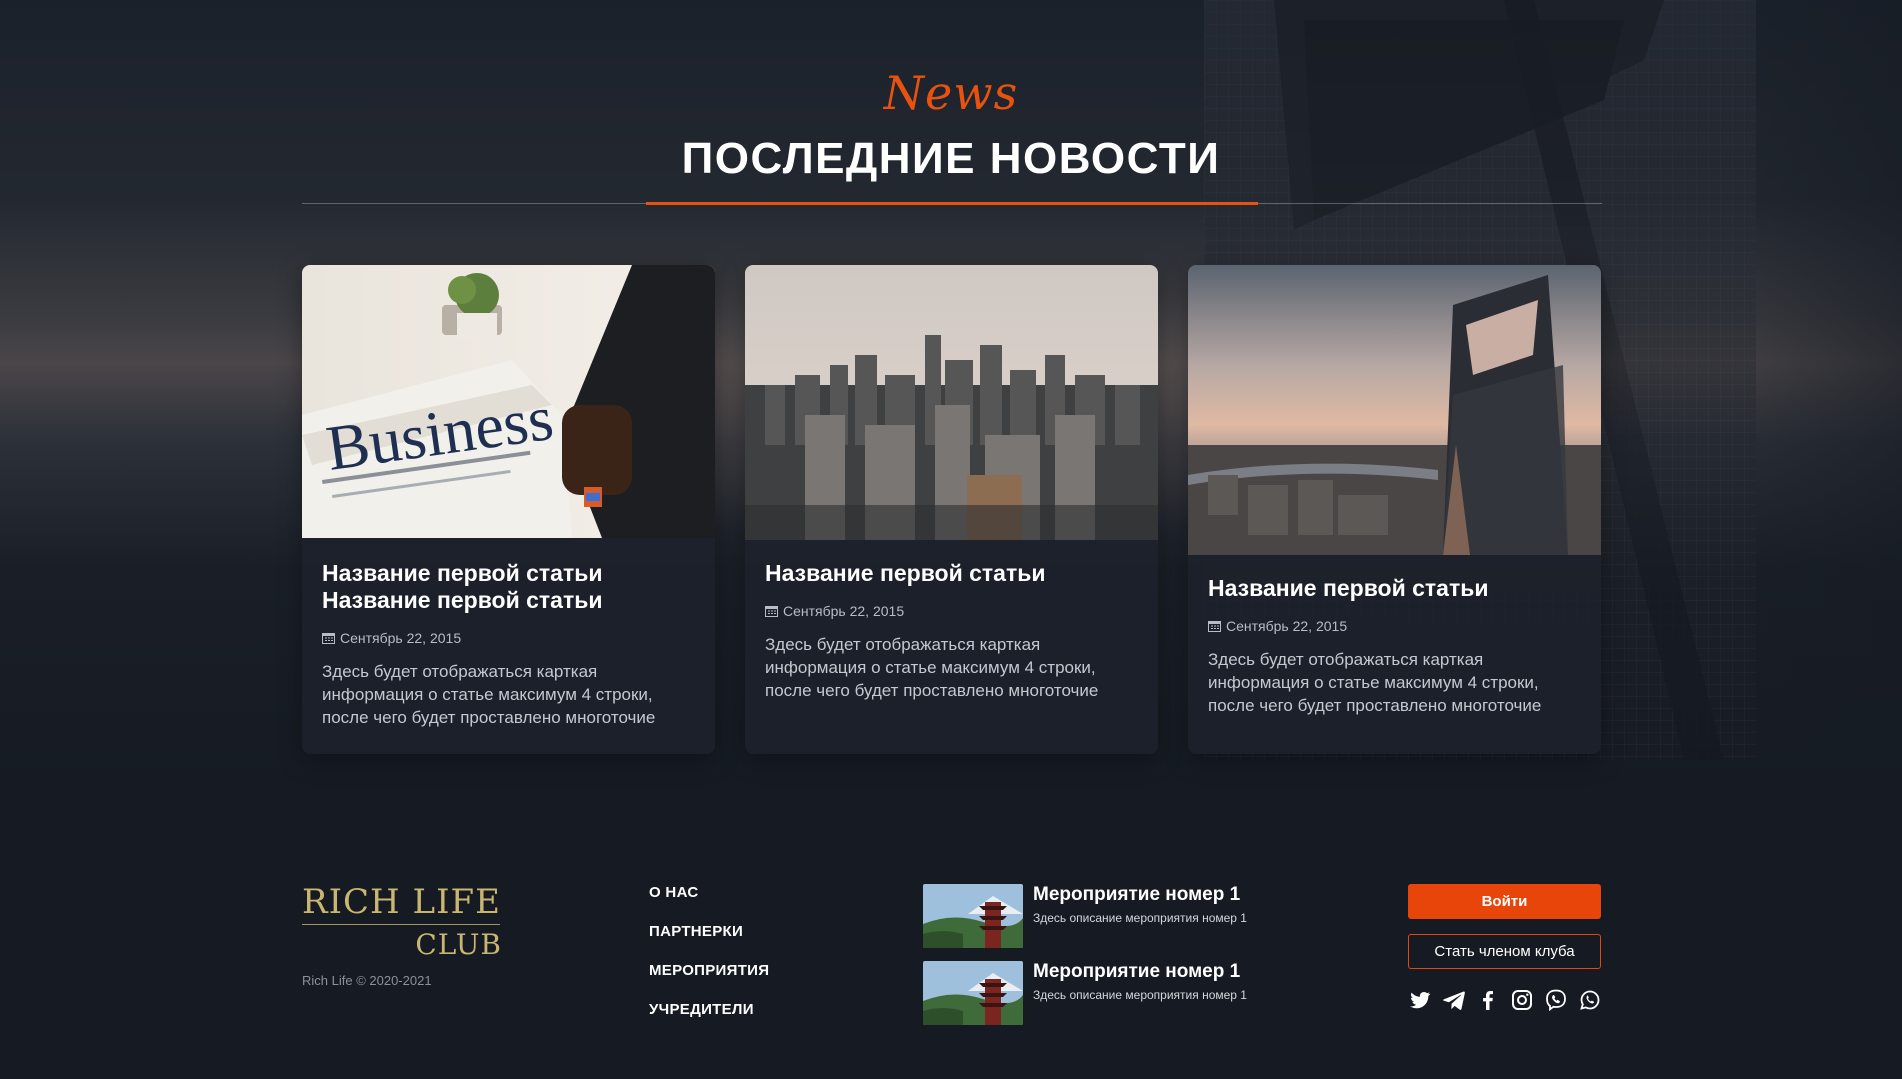 This screenshot has width=1902, height=1079. I want to click on footer-nav: О НАС ПАРТНЕРКИ МЕРОПРИЯТИЯ УЧРЕДИТЕЛИ, so click(709, 962).